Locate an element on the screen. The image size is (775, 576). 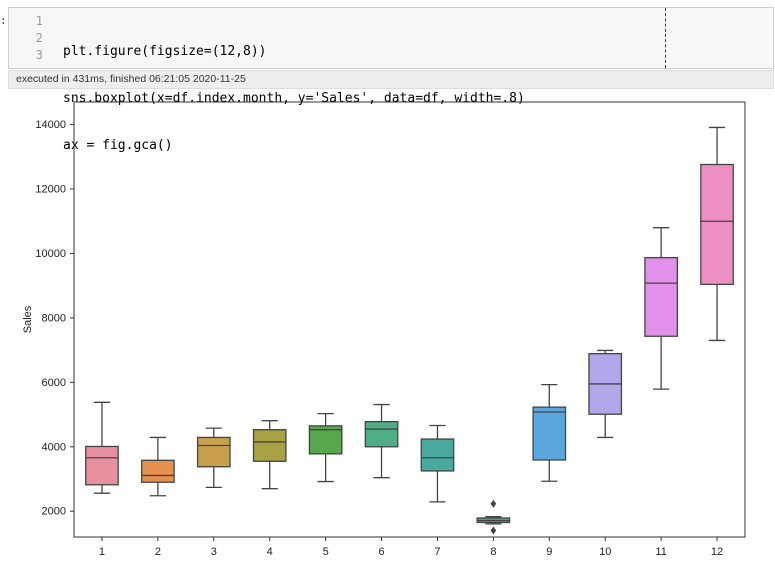
code-line: plt.figure(figsize=(12,8)) is located at coordinates (418, 51).